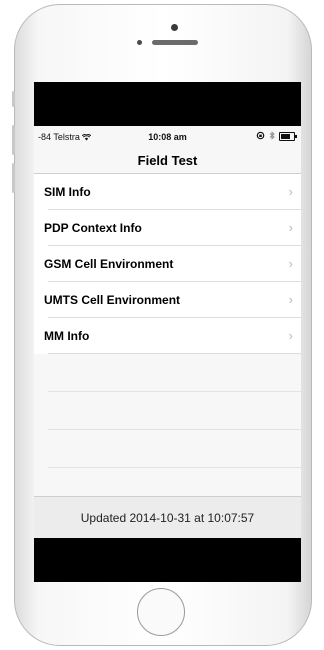  Describe the element at coordinates (167, 192) in the screenshot. I see `menu-item-sim-info: SIM Info ›` at that location.